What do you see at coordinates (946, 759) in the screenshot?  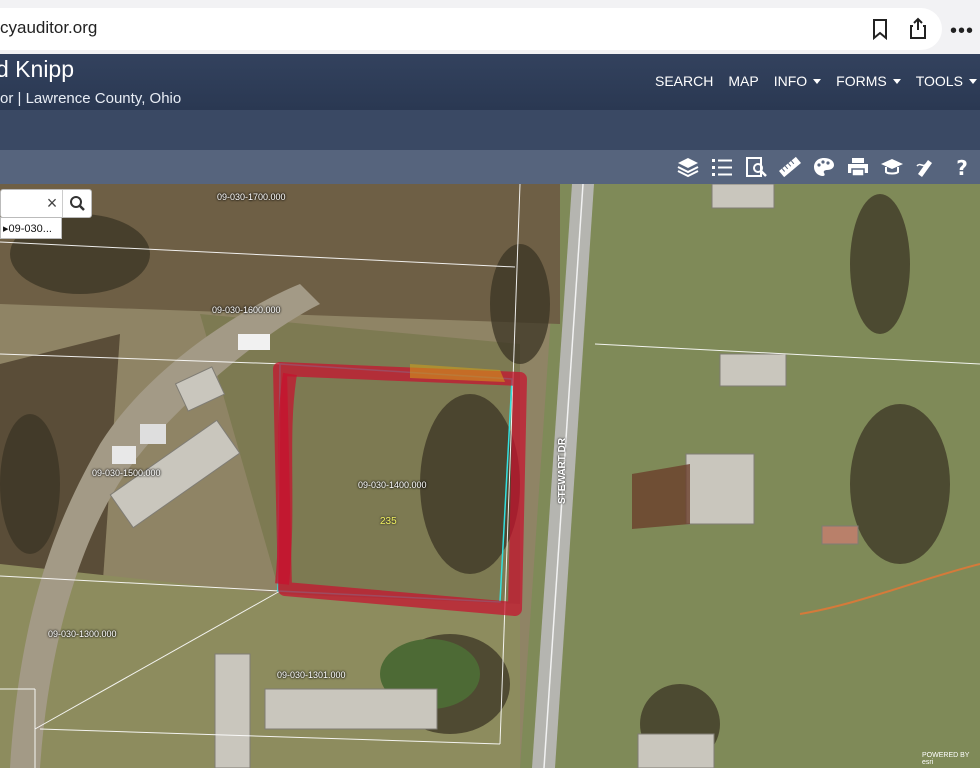 I see `esri-attribution: POWERED BY esri` at bounding box center [946, 759].